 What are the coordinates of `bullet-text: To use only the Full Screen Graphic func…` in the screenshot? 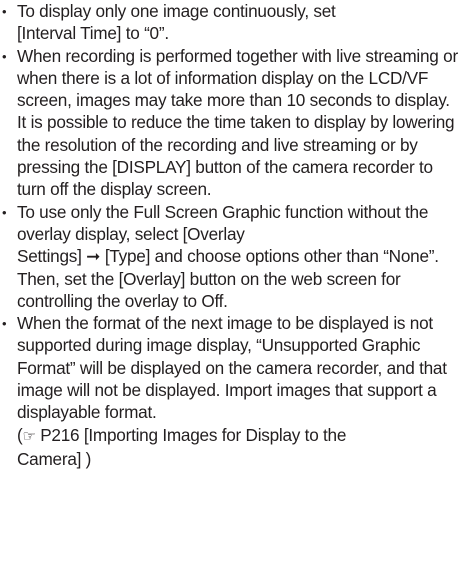 It's located at (223, 222).